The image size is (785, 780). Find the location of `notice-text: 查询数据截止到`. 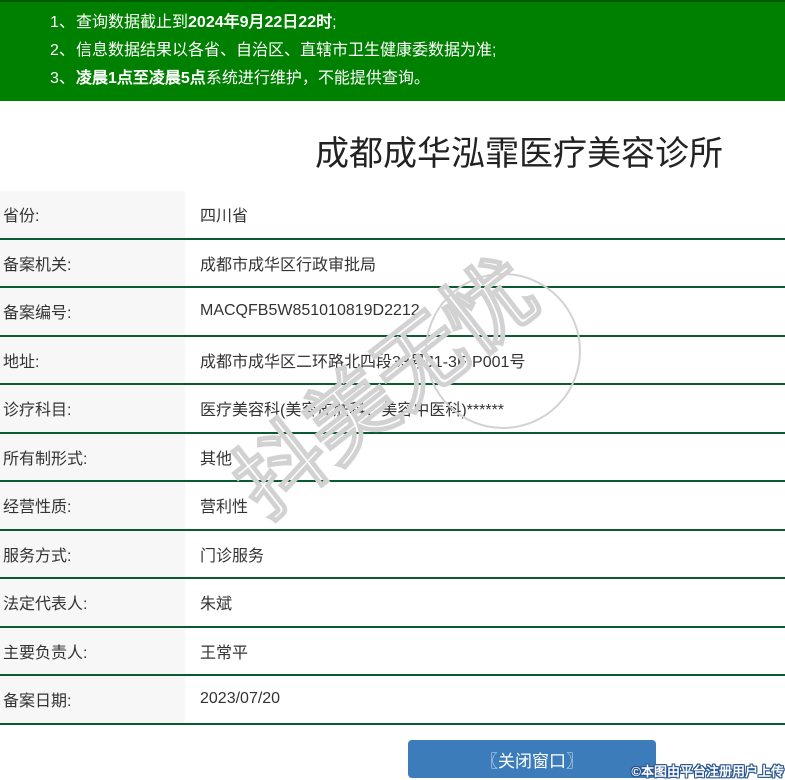

notice-text: 查询数据截止到 is located at coordinates (132, 22).